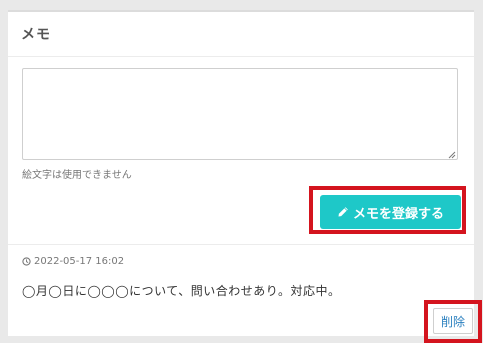 The height and width of the screenshot is (343, 483). Describe the element at coordinates (398, 214) in the screenshot. I see `register-button-label: メモを登録する` at that location.